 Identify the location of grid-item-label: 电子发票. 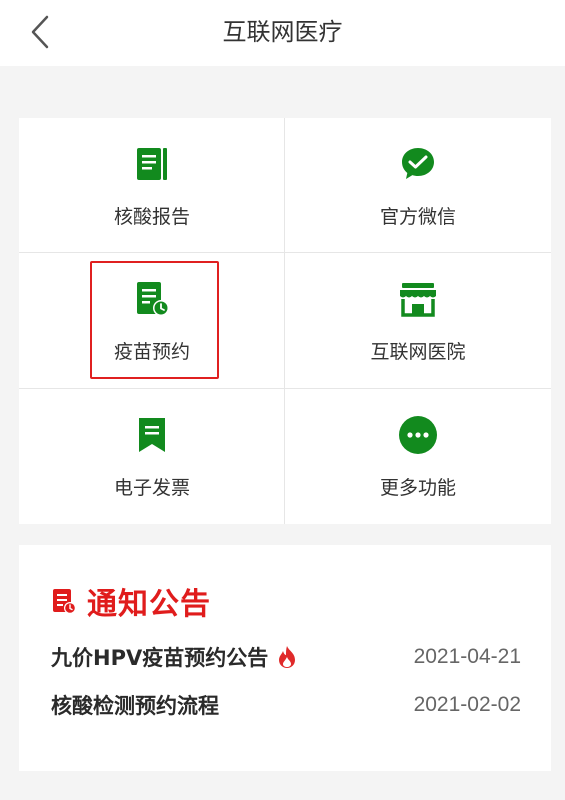
(151, 488).